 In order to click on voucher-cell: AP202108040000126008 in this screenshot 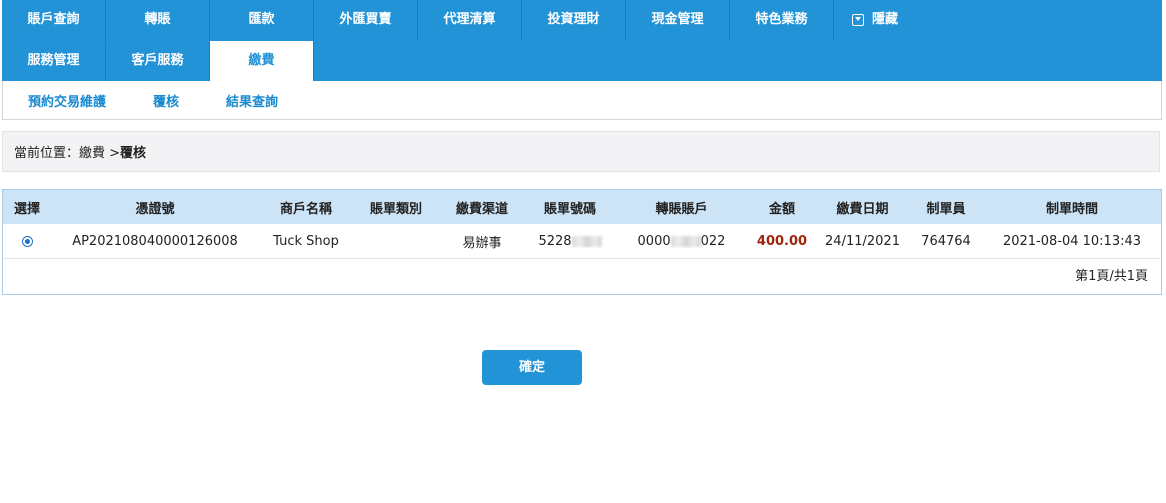, I will do `click(155, 241)`.